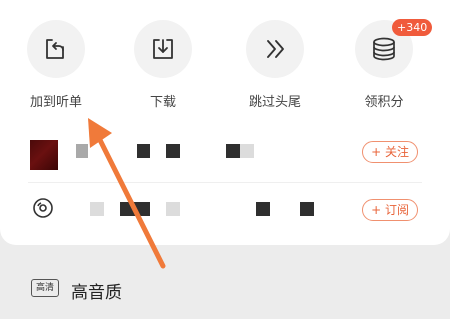 The image size is (450, 319). Describe the element at coordinates (390, 152) in the screenshot. I see `follow-button: + 关注` at that location.